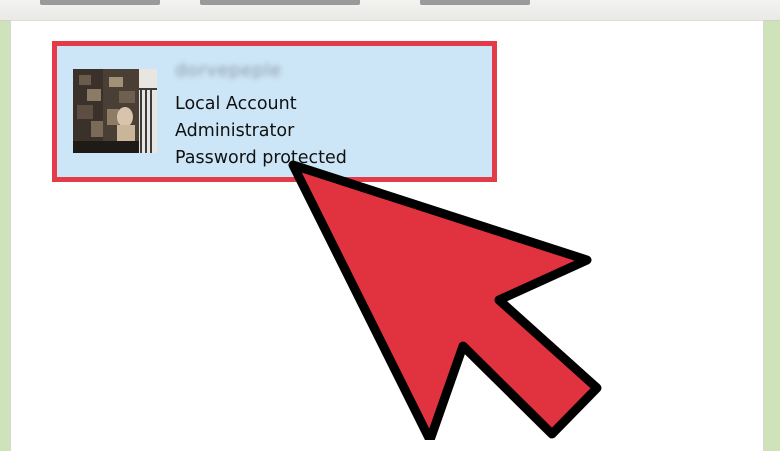  I want to click on avatar-photo-icon, so click(115, 111).